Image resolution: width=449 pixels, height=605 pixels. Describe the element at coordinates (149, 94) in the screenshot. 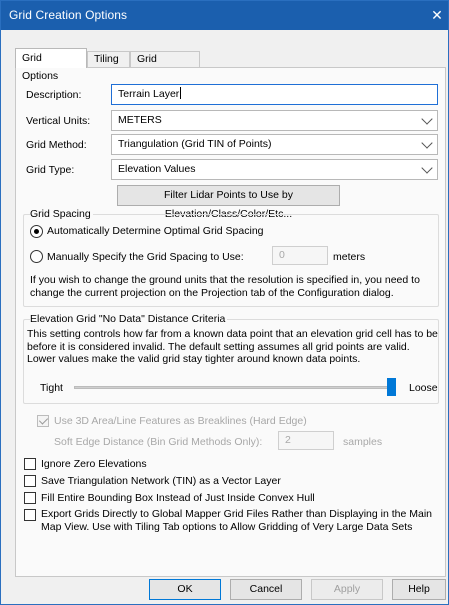

I see `description-value: Terrain Layer` at that location.